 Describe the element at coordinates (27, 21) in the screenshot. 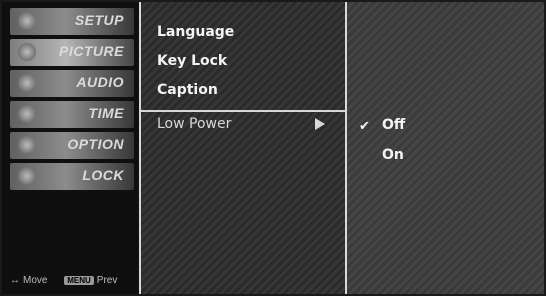

I see `setup-icon` at that location.